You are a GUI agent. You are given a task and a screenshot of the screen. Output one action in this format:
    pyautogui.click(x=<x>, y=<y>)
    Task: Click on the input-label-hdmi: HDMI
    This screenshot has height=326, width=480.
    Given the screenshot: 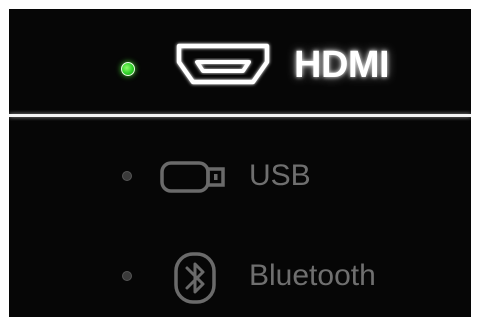 What is the action you would take?
    pyautogui.click(x=342, y=65)
    